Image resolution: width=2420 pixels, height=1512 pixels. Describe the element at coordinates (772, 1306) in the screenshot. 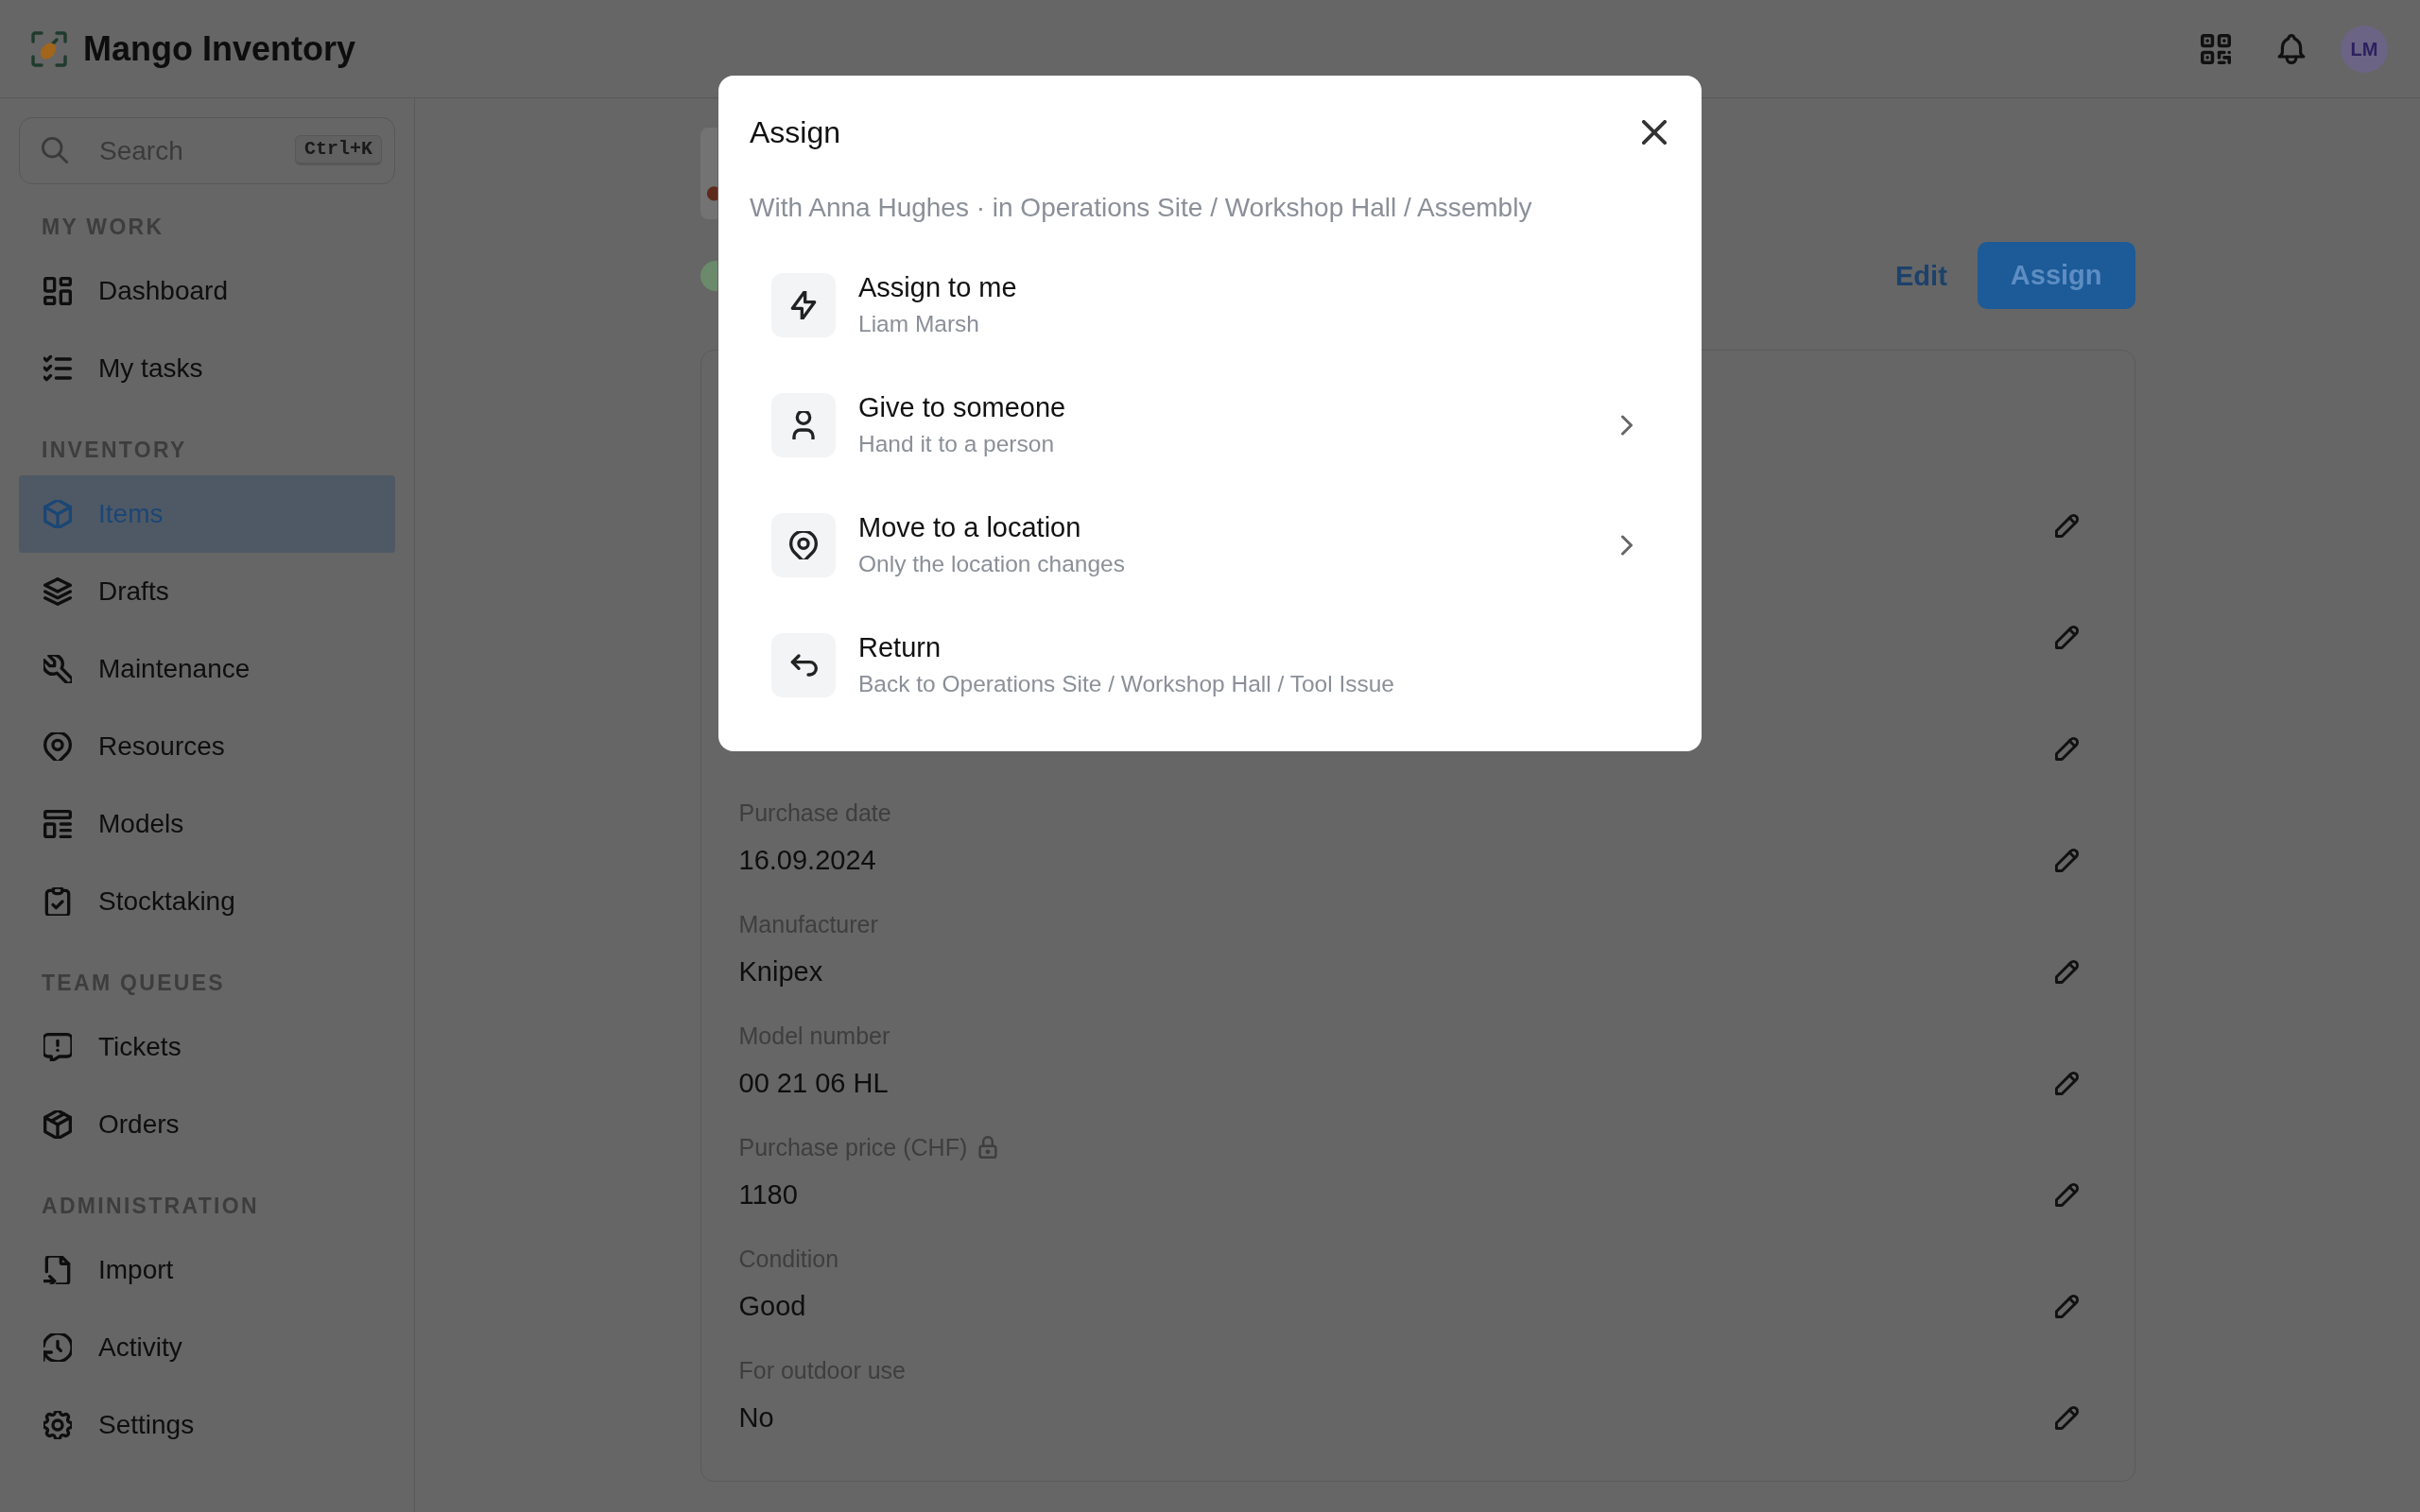

I see `field-value: Good` at that location.